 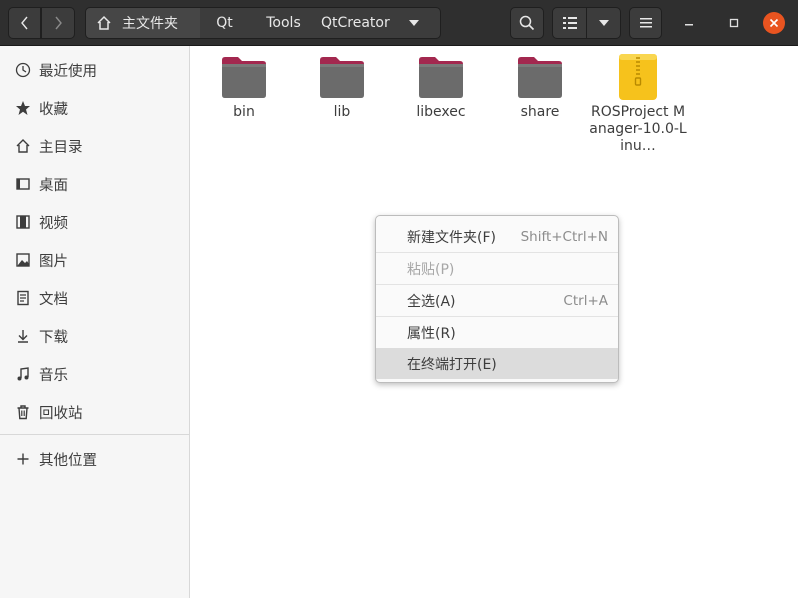 I want to click on sidebar-item-label: 最近使用, so click(x=68, y=71).